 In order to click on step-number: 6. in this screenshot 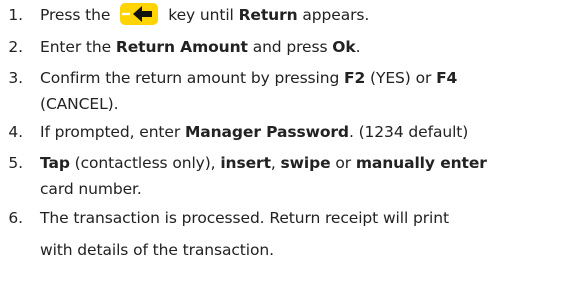, I will do `click(15, 218)`.